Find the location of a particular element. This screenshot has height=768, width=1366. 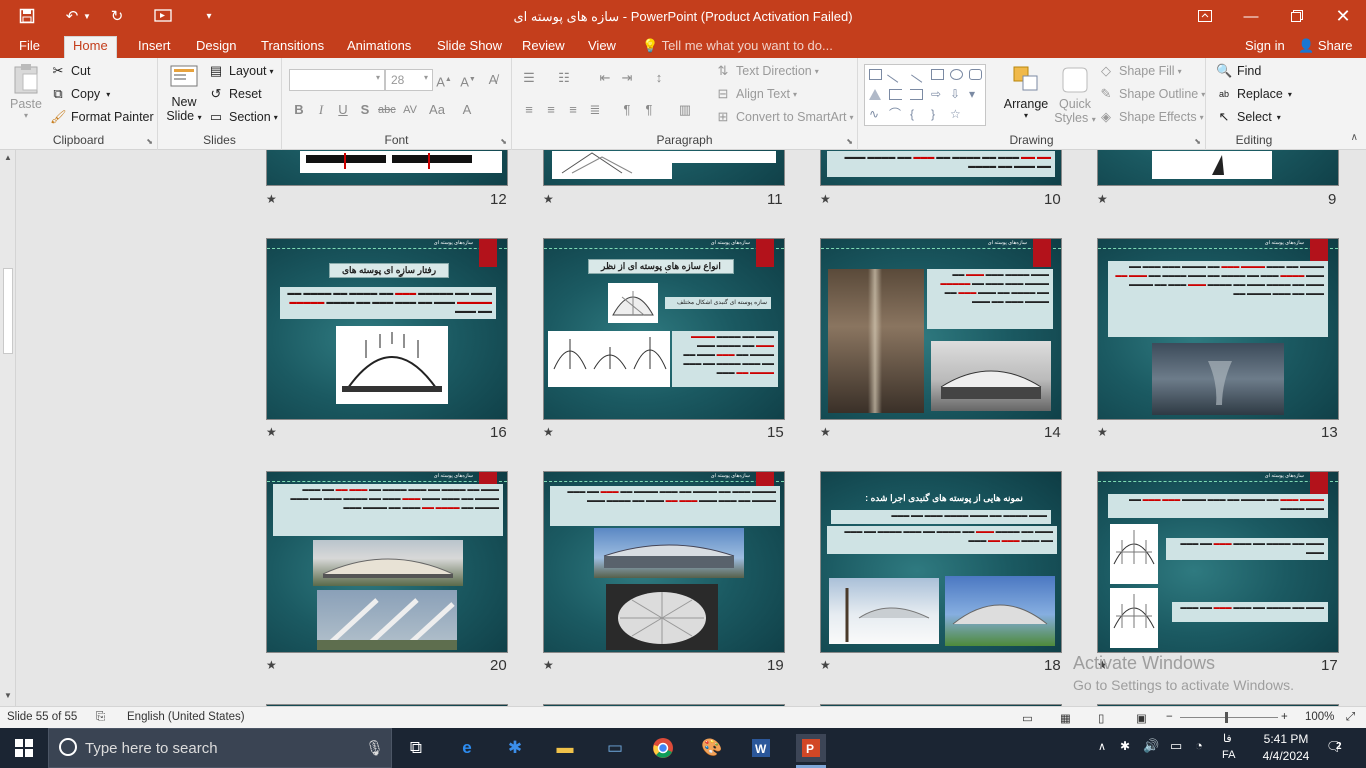

font-size-combo: 28 ▾ is located at coordinates (409, 80).